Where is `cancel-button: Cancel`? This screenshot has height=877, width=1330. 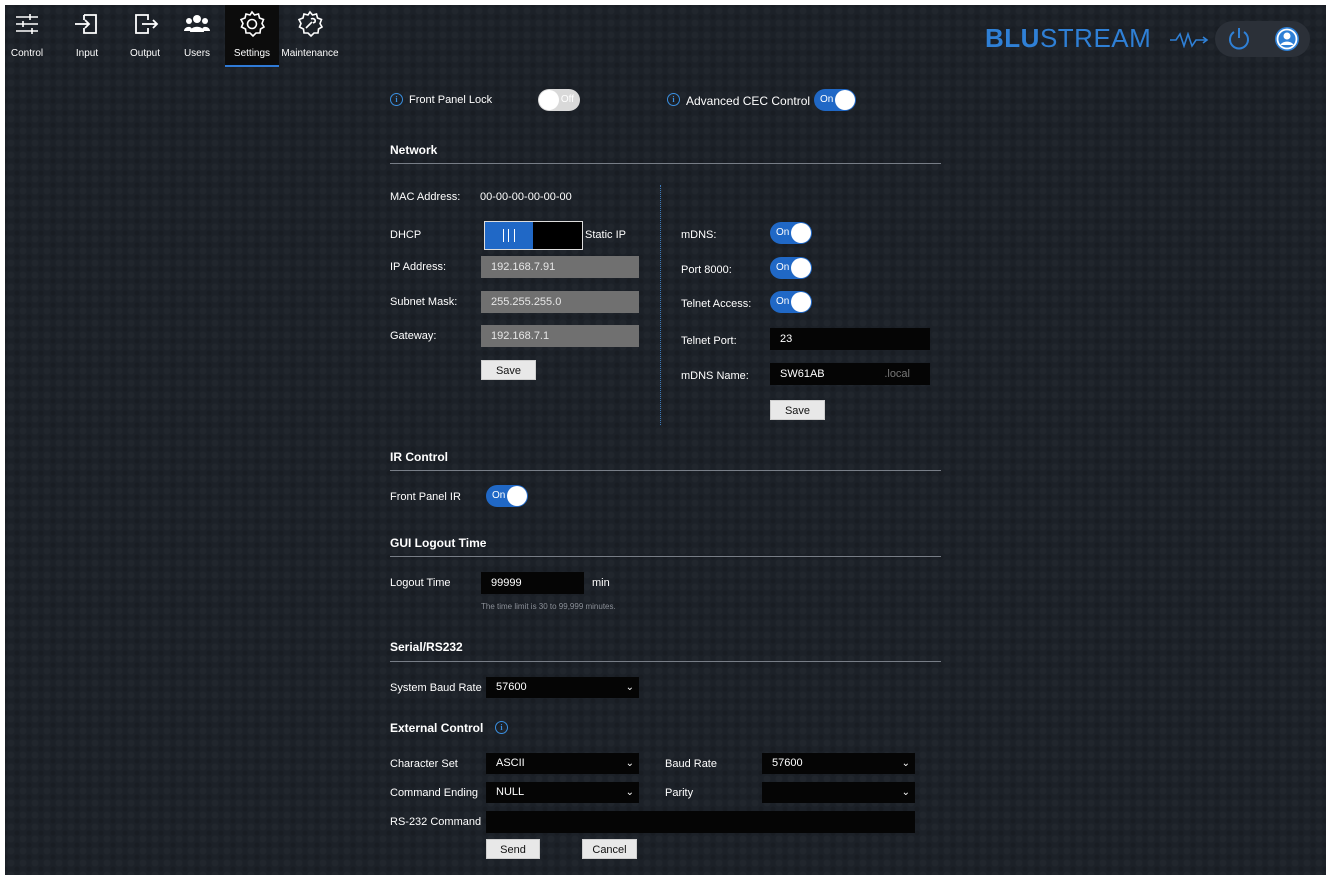 cancel-button: Cancel is located at coordinates (609, 849).